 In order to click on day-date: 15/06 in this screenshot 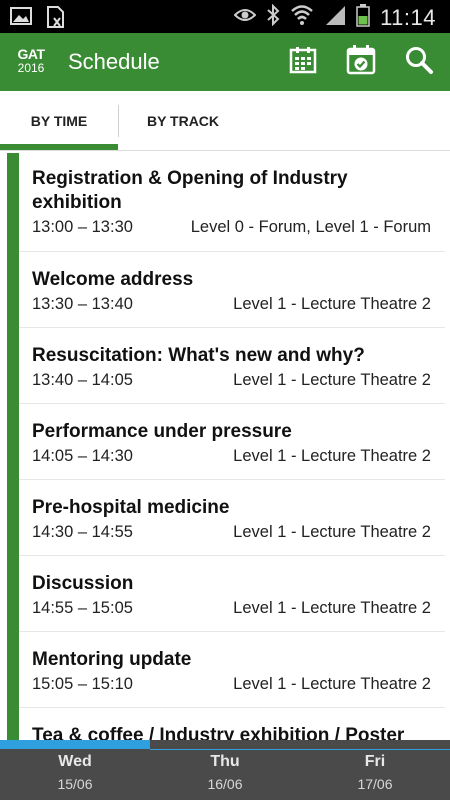, I will do `click(75, 784)`.